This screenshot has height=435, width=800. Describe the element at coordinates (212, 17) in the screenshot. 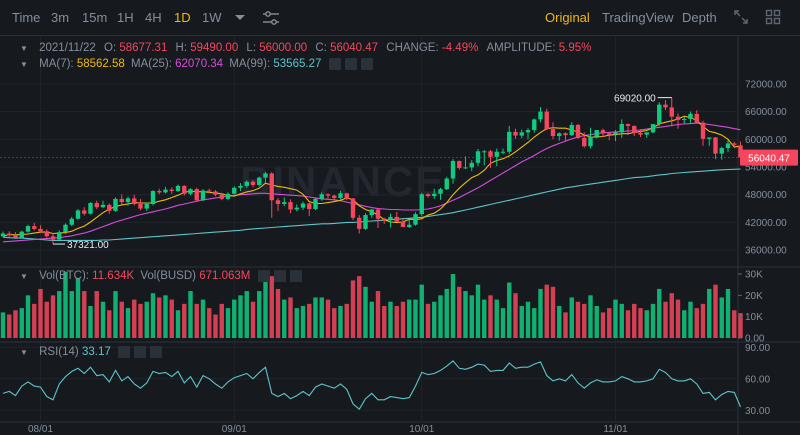

I see `interval-1w: 1W` at that location.